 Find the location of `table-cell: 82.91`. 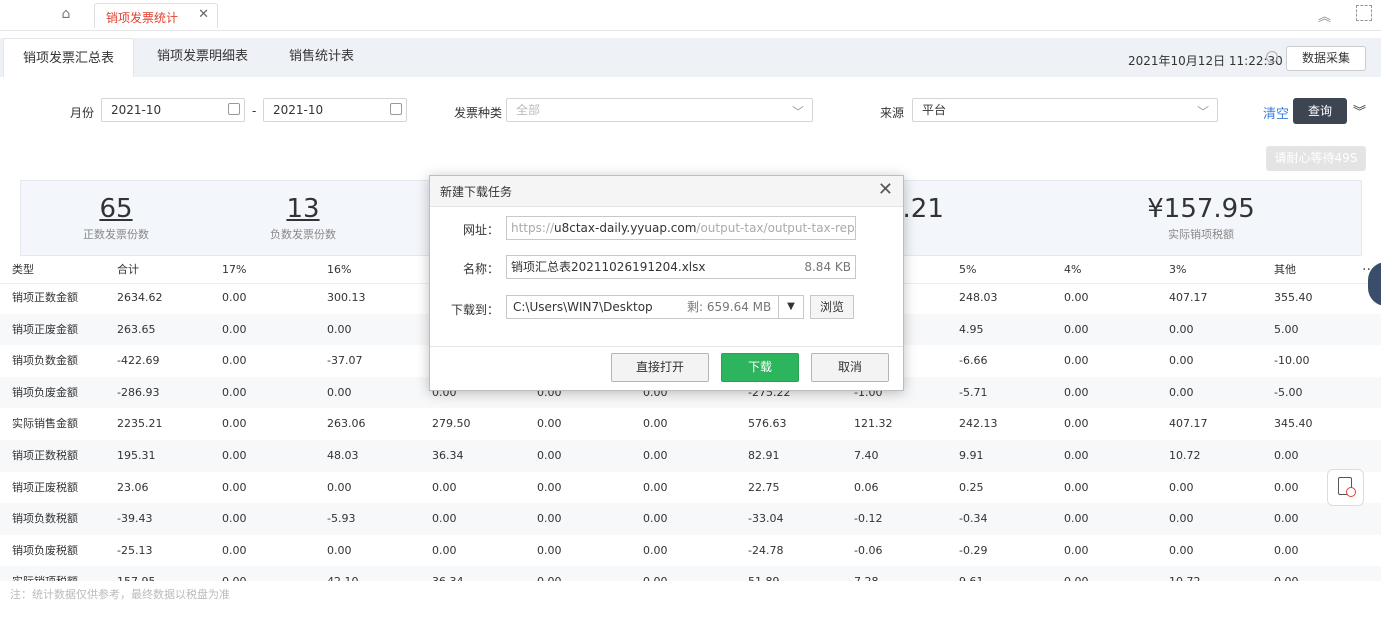

table-cell: 82.91 is located at coordinates (764, 455).